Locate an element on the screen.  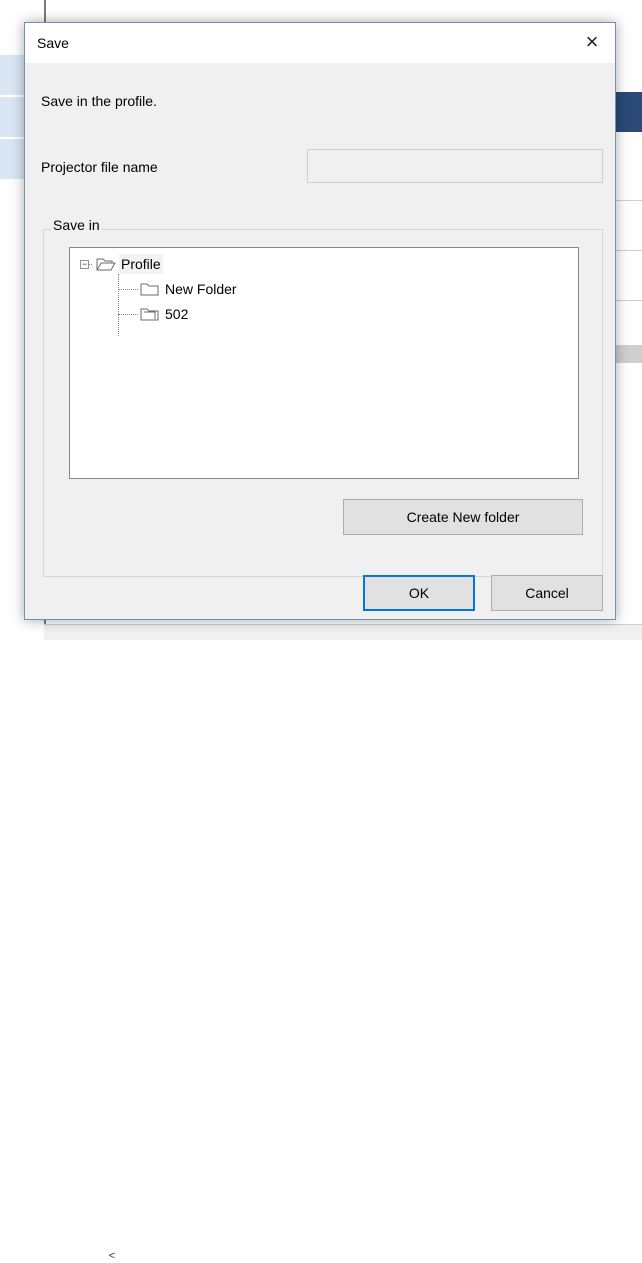
file-name-label: Projector file name is located at coordinates (99, 167).